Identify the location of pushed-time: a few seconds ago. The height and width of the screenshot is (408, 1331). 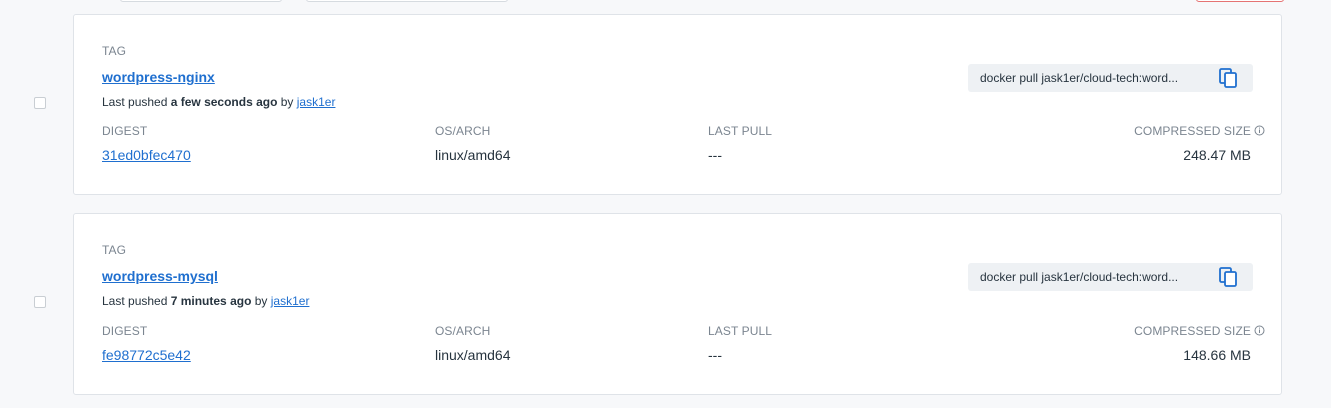
(224, 102).